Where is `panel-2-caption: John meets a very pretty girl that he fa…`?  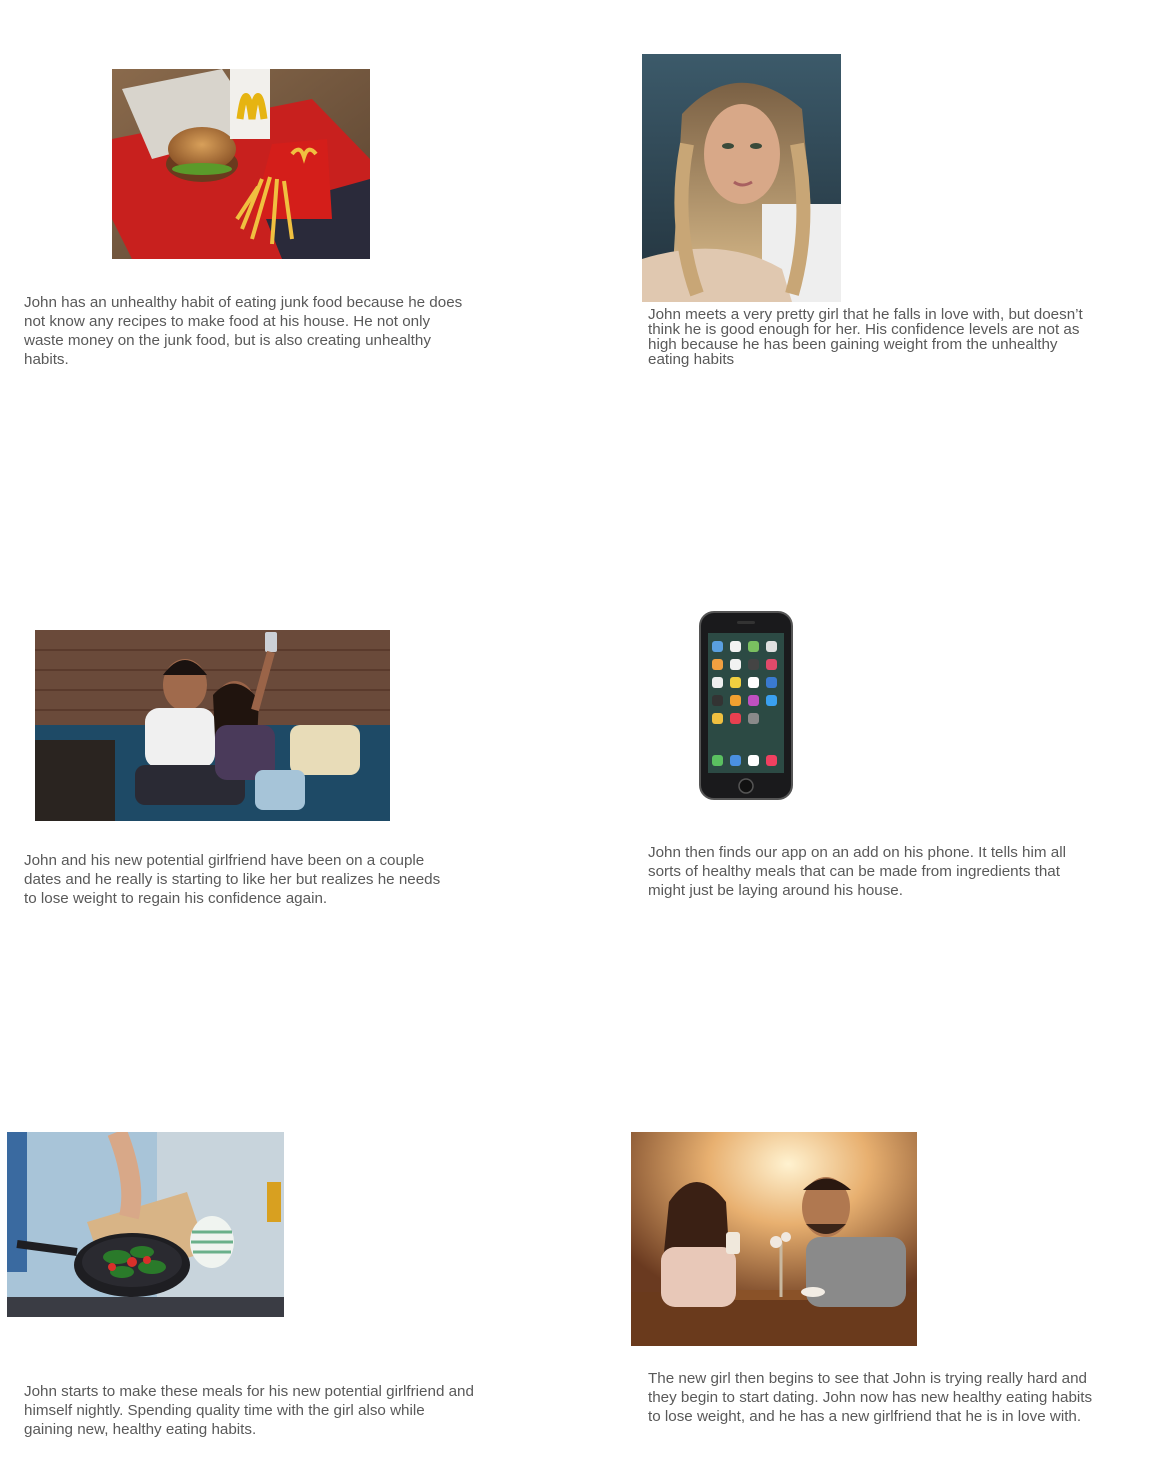
panel-2-caption: John meets a very pretty girl that he fa… is located at coordinates (865, 337).